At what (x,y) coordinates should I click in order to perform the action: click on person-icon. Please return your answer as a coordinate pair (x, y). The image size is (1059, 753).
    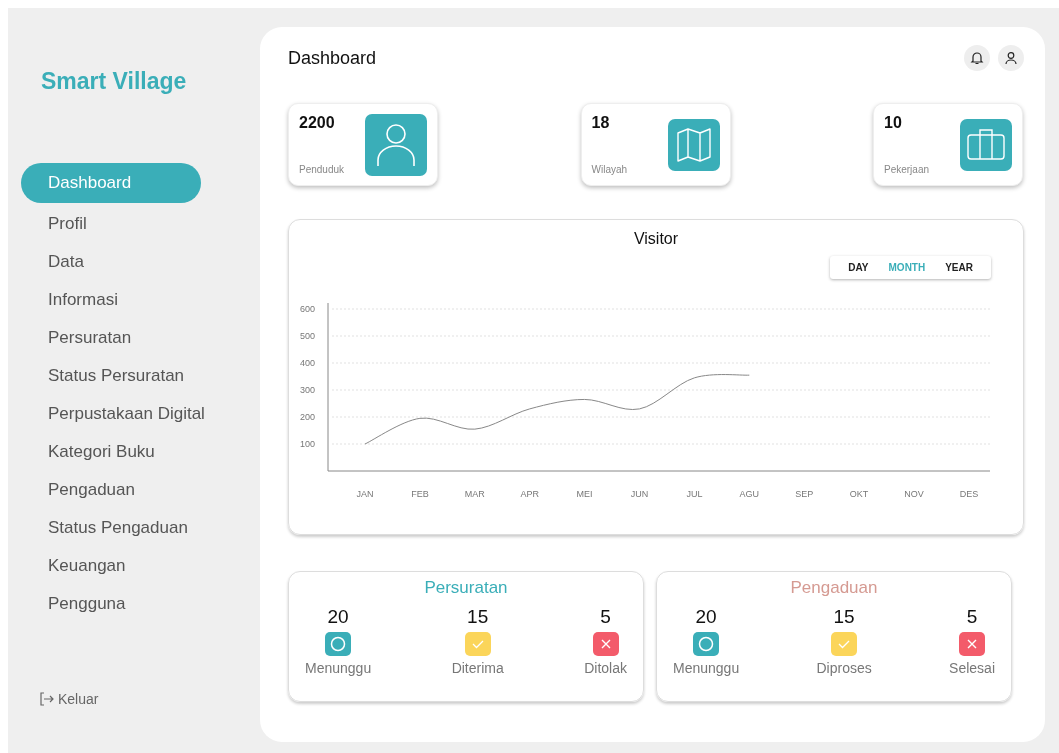
    Looking at the image, I should click on (396, 144).